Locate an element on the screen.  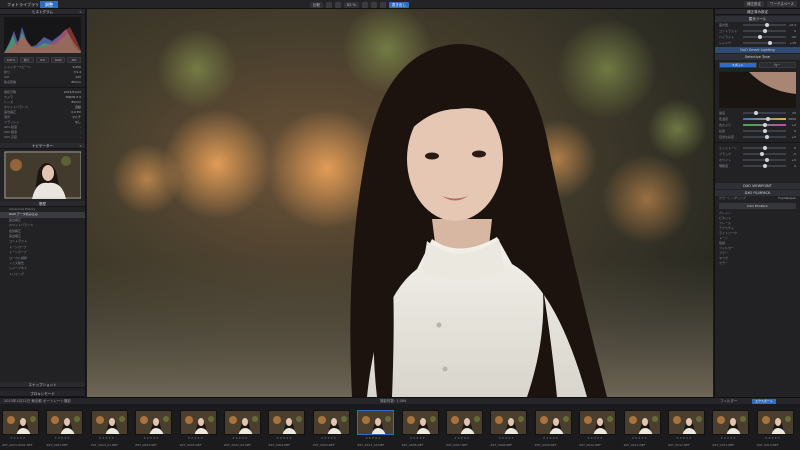
eye-icon is located at coordinates (382, 4).